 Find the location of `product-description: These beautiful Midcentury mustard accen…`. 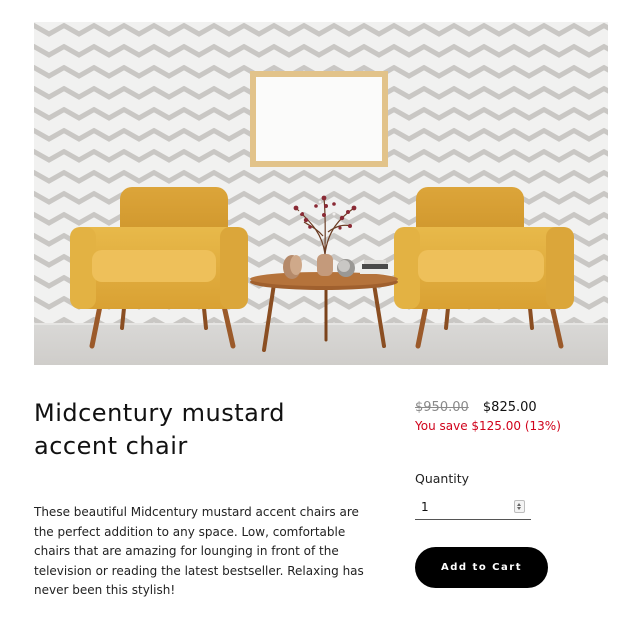

product-description: These beautiful Midcentury mustard accen… is located at coordinates (199, 551).